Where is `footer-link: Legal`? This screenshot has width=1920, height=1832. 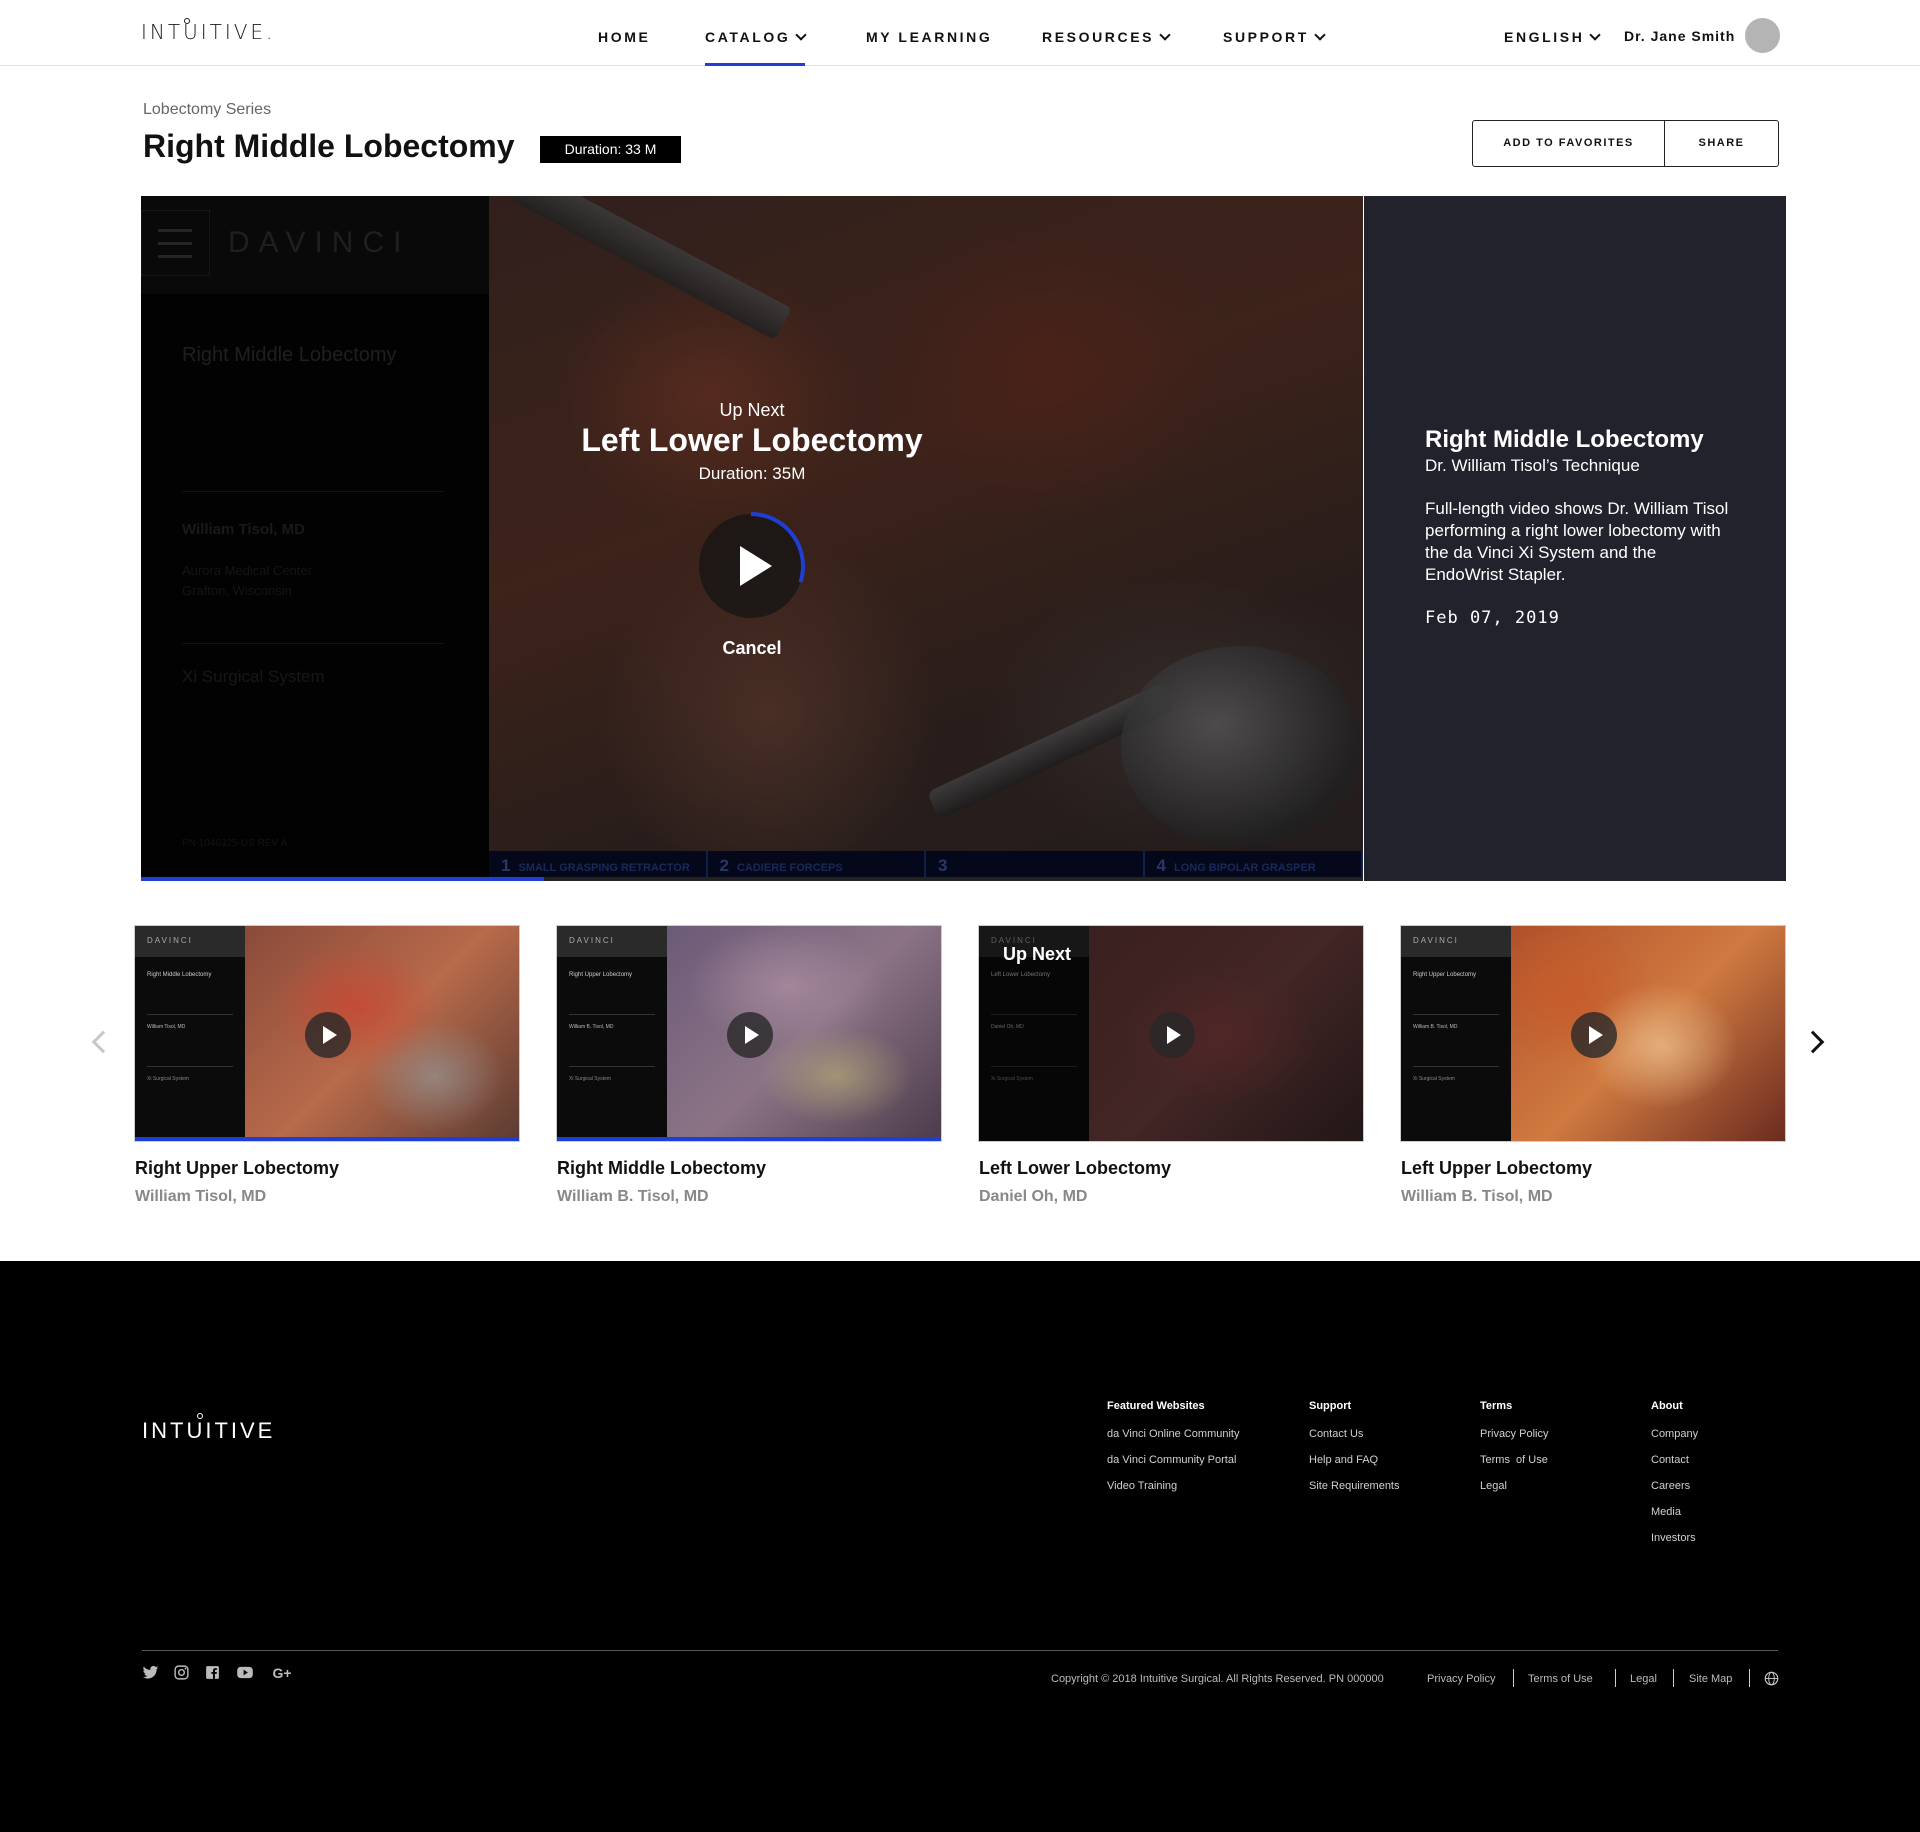 footer-link: Legal is located at coordinates (1514, 1486).